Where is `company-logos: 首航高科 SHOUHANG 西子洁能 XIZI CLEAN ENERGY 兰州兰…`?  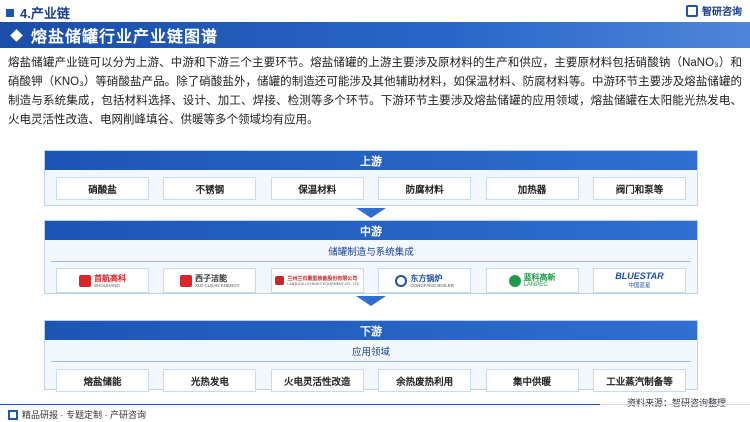
company-logos: 首航高科 SHOUHANG 西子洁能 XIZI CLEAN ENERGY 兰州兰… is located at coordinates (371, 280).